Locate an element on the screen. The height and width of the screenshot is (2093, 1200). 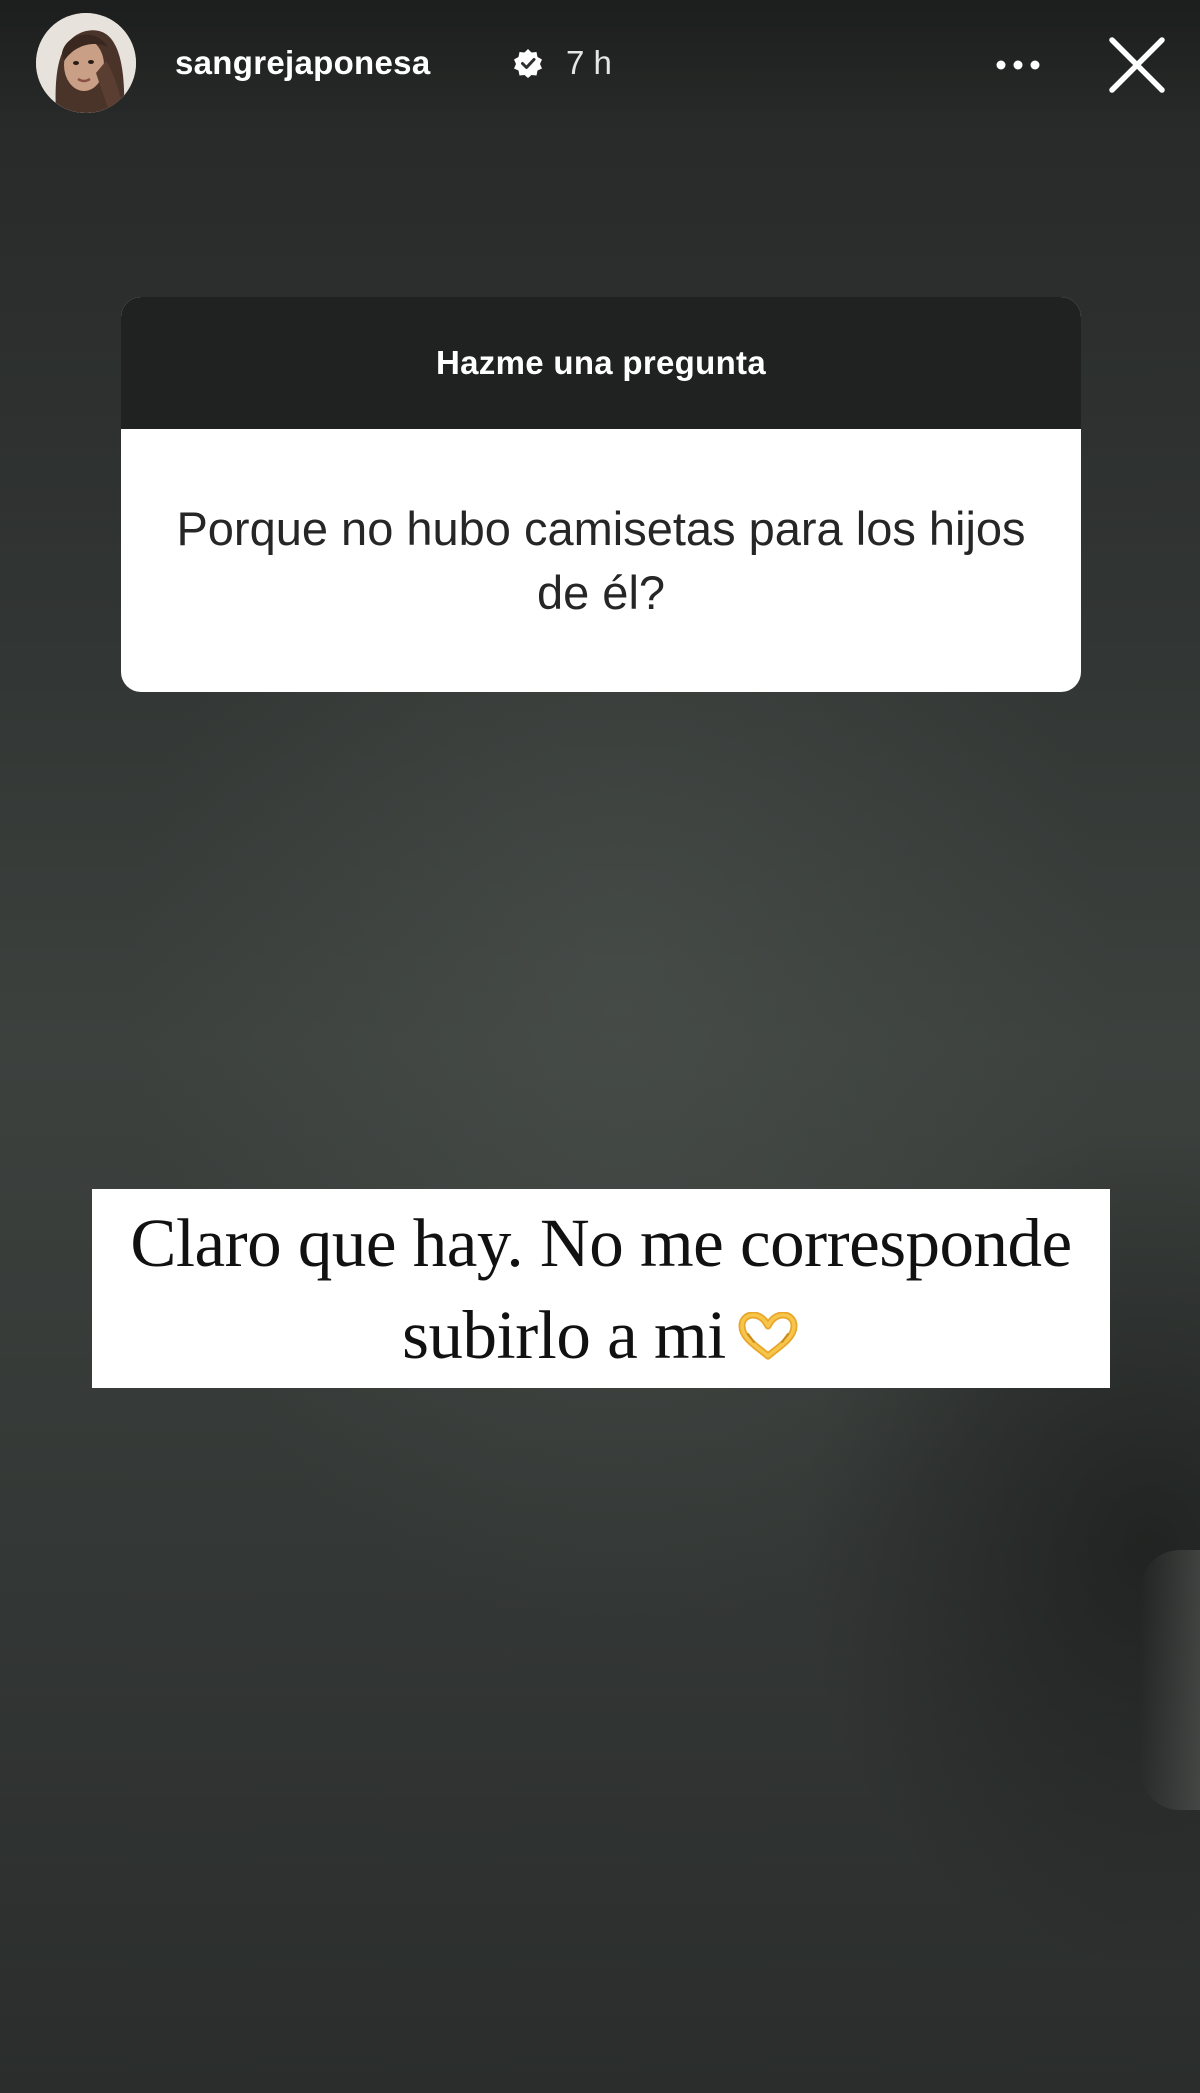
background-wall-edge is located at coordinates (1170, 1680).